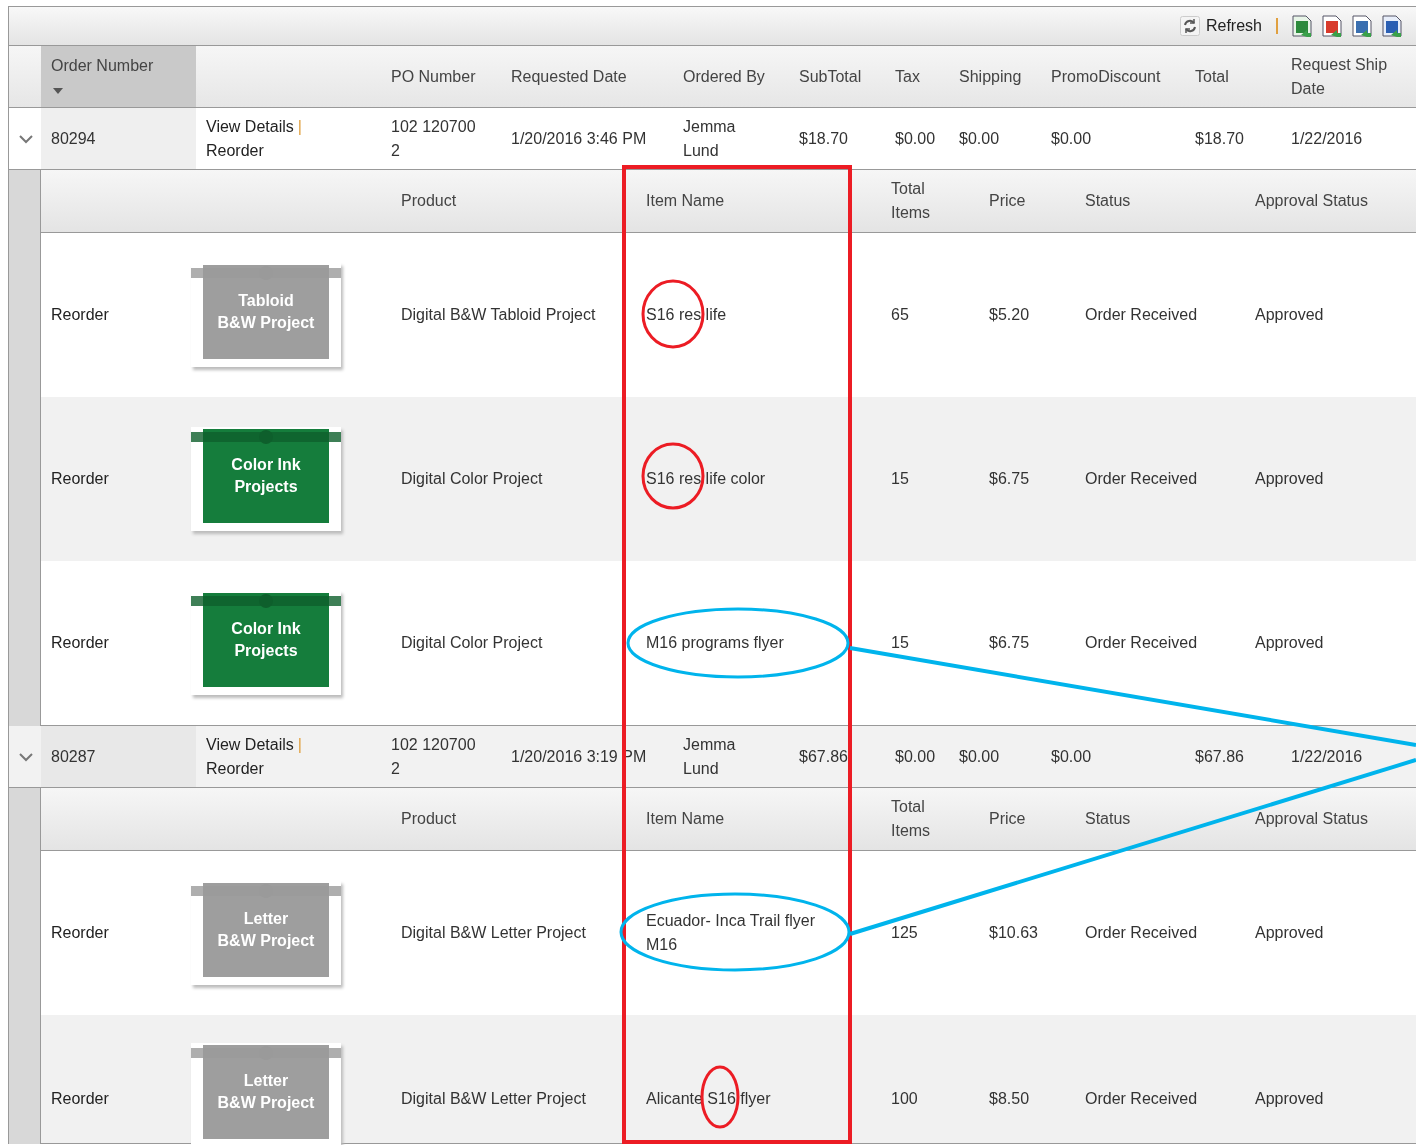  Describe the element at coordinates (990, 76) in the screenshot. I see `column-header: Shipping` at that location.